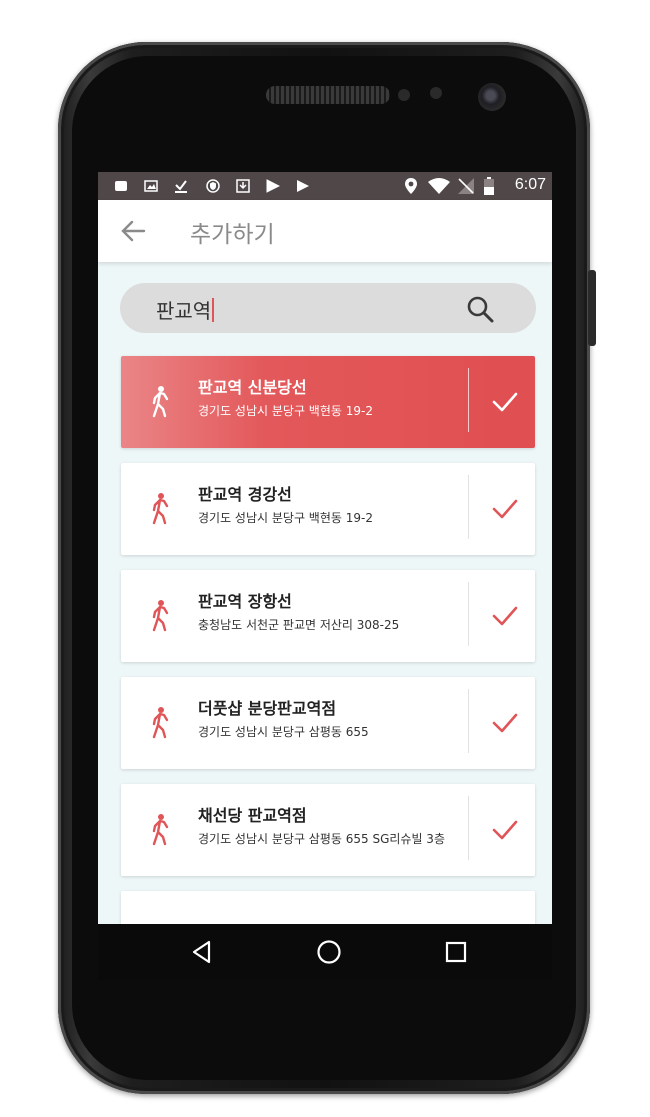 Image resolution: width=650 pixels, height=1117 pixels. I want to click on result-card: 더풋샵 분당판교역점경기도 성남시 분당구 삼평동 655, so click(328, 723).